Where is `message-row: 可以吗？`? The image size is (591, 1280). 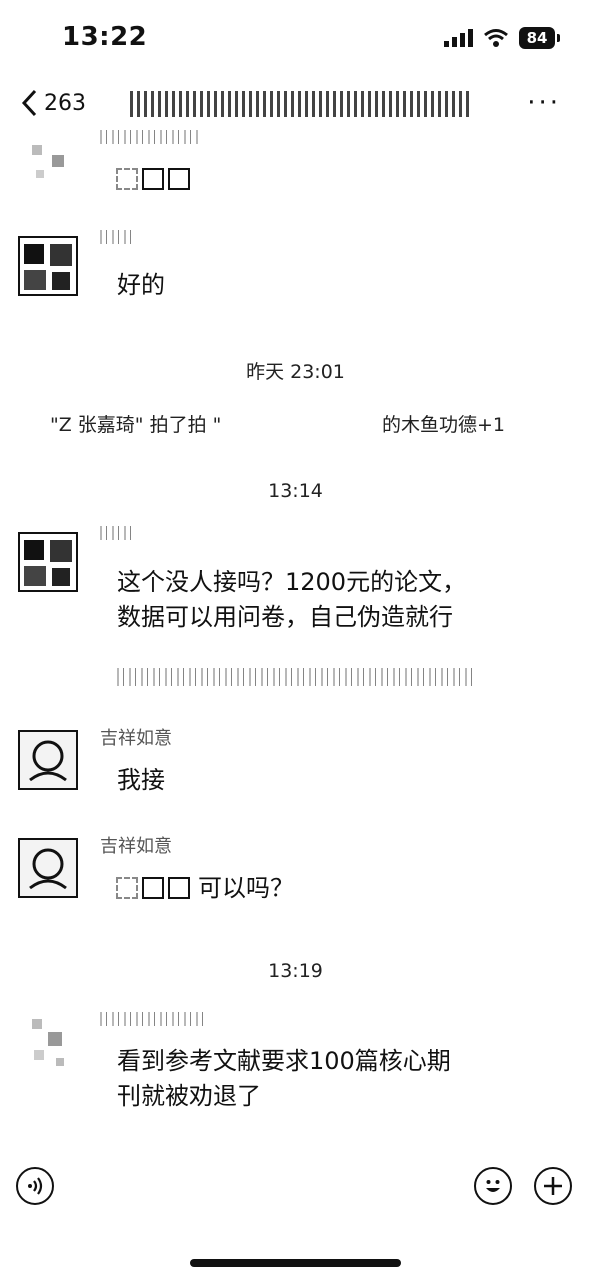 message-row: 可以吗？ is located at coordinates (205, 888).